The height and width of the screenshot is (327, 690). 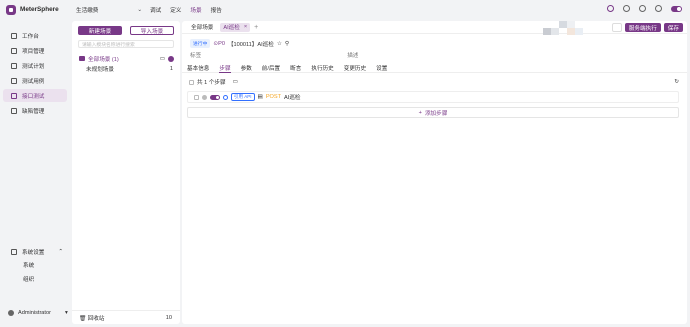 I want to click on theme-toggle, so click(x=676, y=8).